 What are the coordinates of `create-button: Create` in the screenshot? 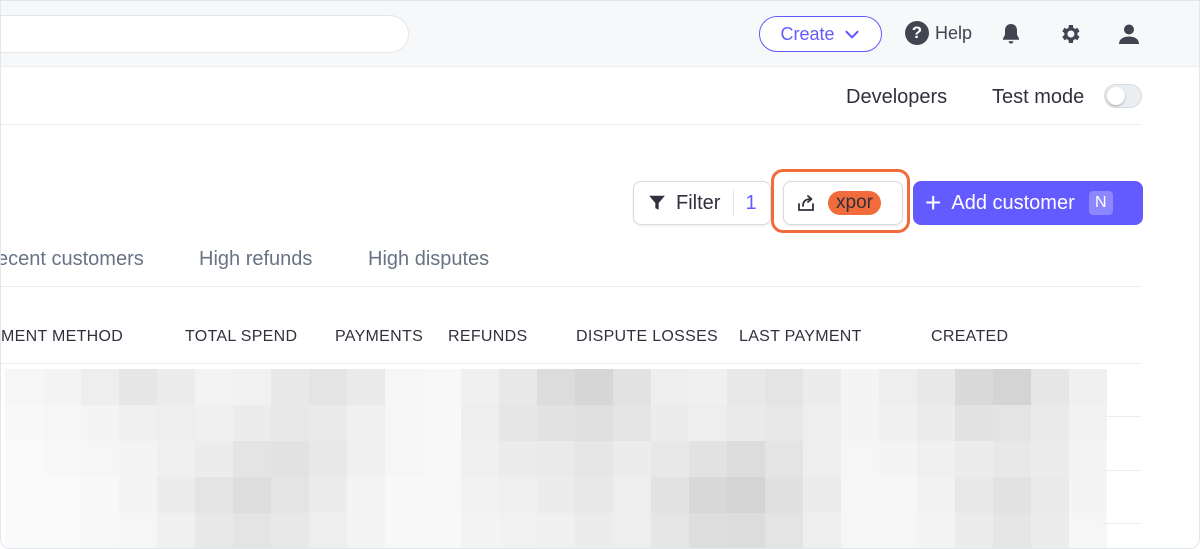 It's located at (820, 34).